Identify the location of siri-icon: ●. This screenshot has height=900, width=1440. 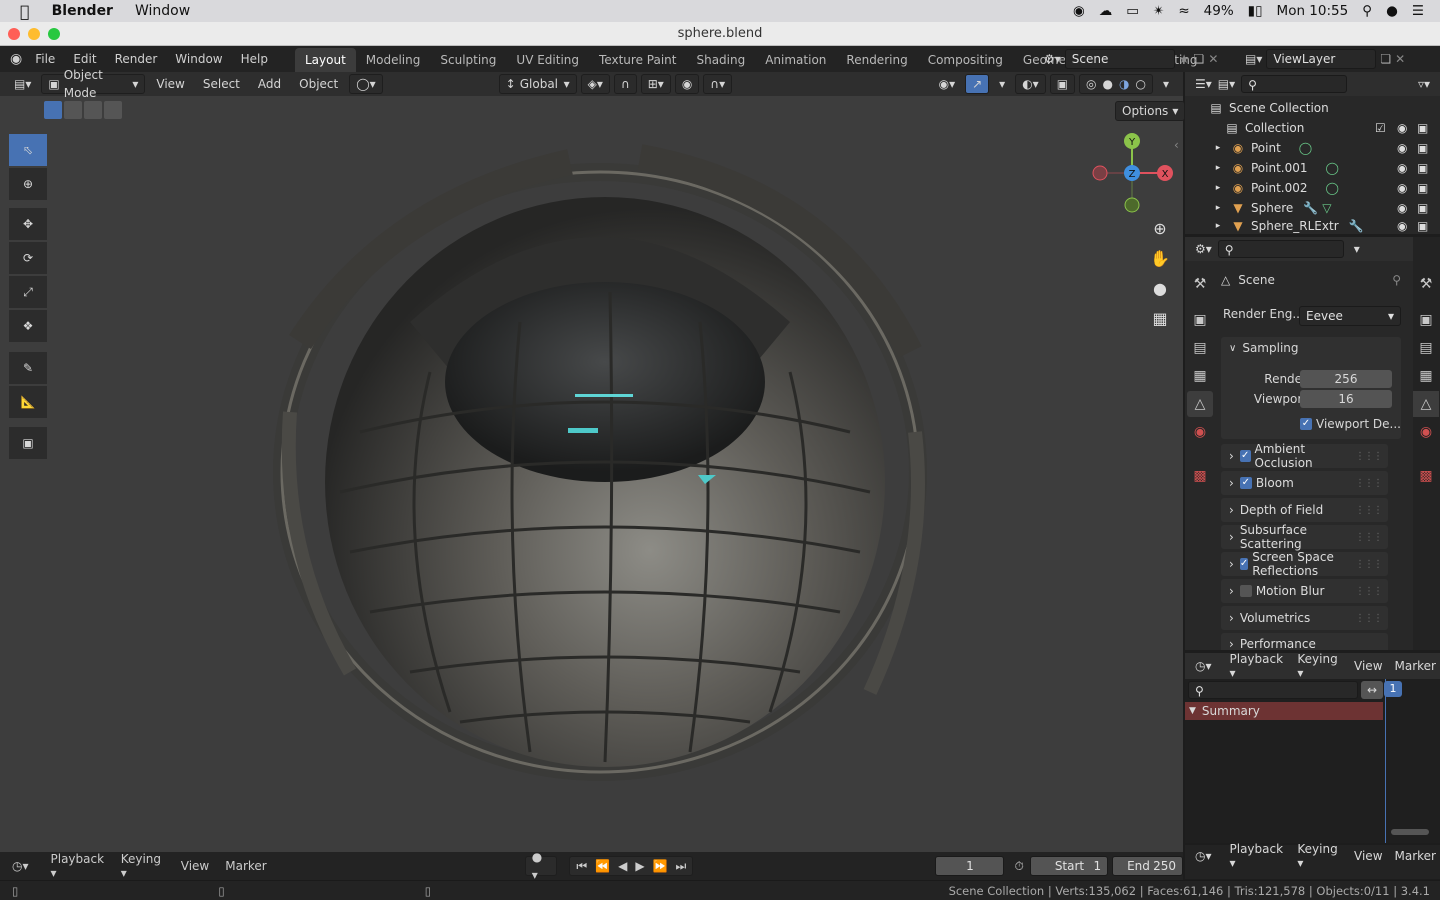
(1392, 11).